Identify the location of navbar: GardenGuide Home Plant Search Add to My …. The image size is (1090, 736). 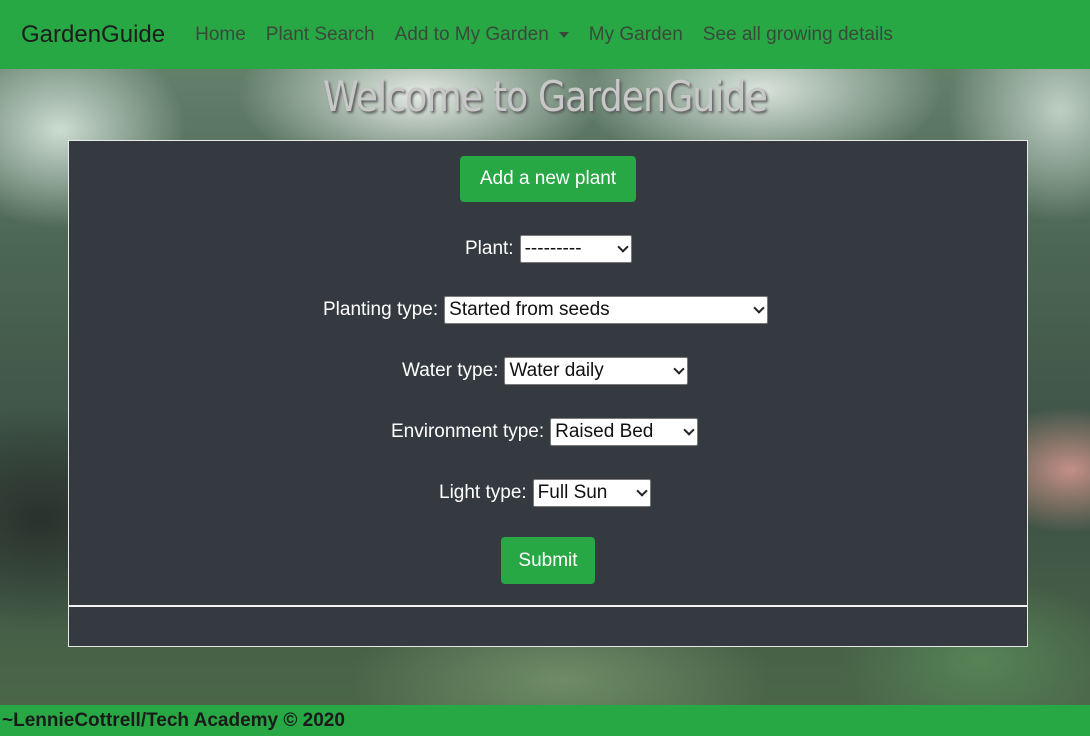
(545, 34).